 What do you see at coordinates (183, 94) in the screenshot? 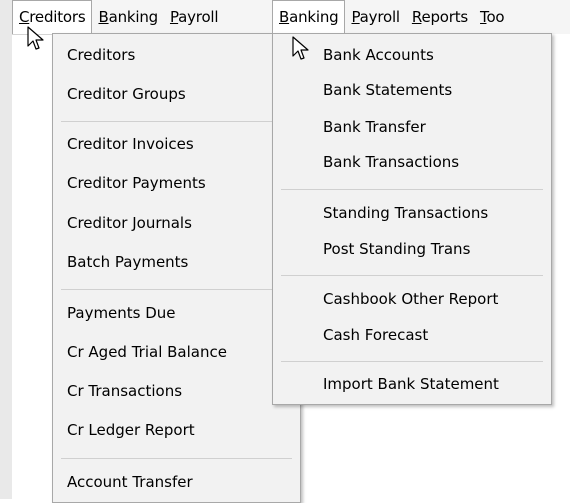
I see `menu-item-creditor-groups: Creditor Groups` at bounding box center [183, 94].